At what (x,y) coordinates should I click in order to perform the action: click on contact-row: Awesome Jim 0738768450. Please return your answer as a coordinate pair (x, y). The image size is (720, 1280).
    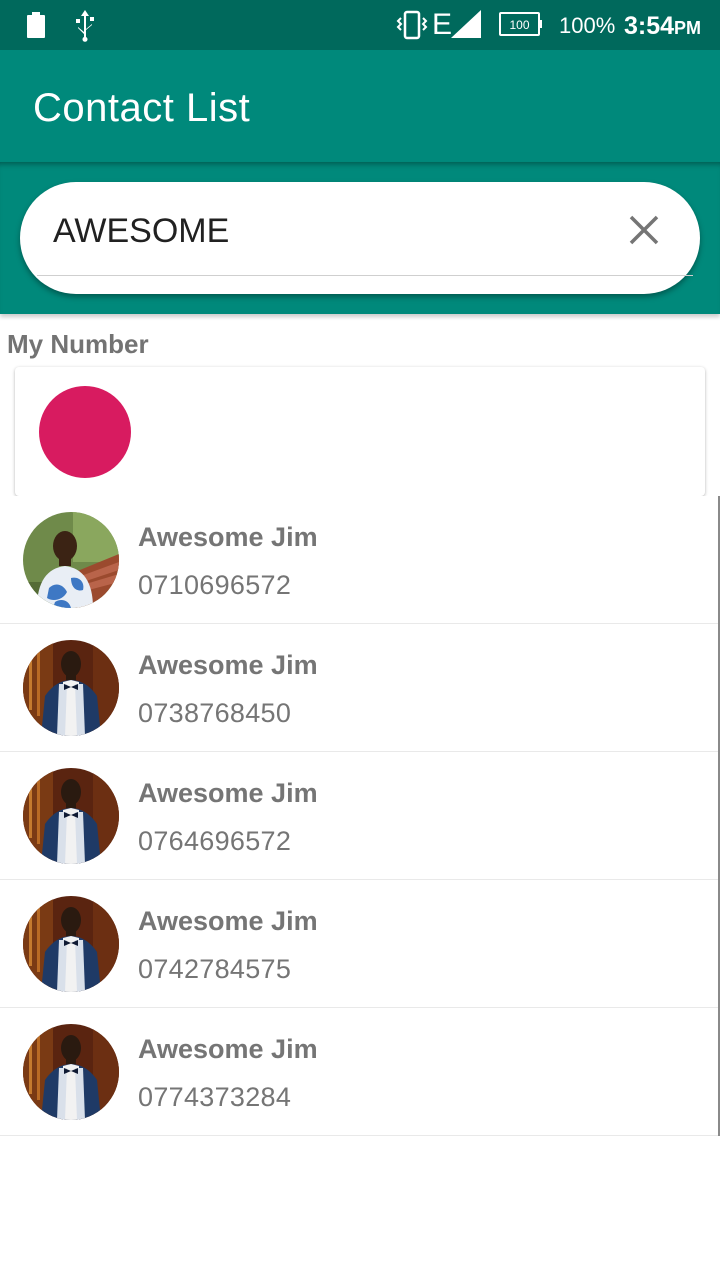
    Looking at the image, I should click on (360, 688).